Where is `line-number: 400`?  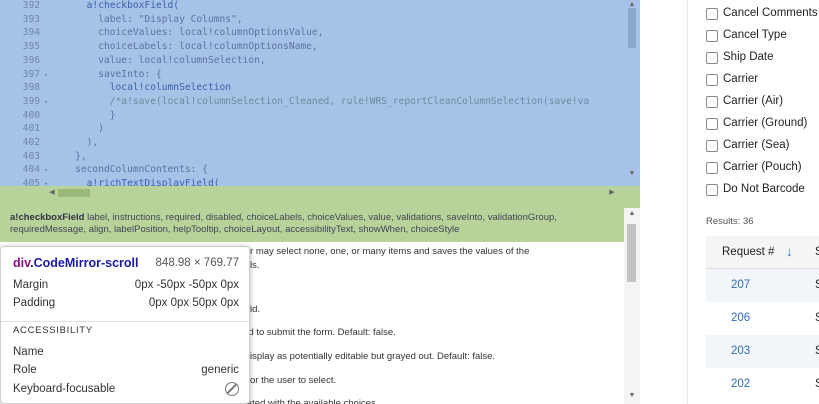 line-number: 400 is located at coordinates (31, 115).